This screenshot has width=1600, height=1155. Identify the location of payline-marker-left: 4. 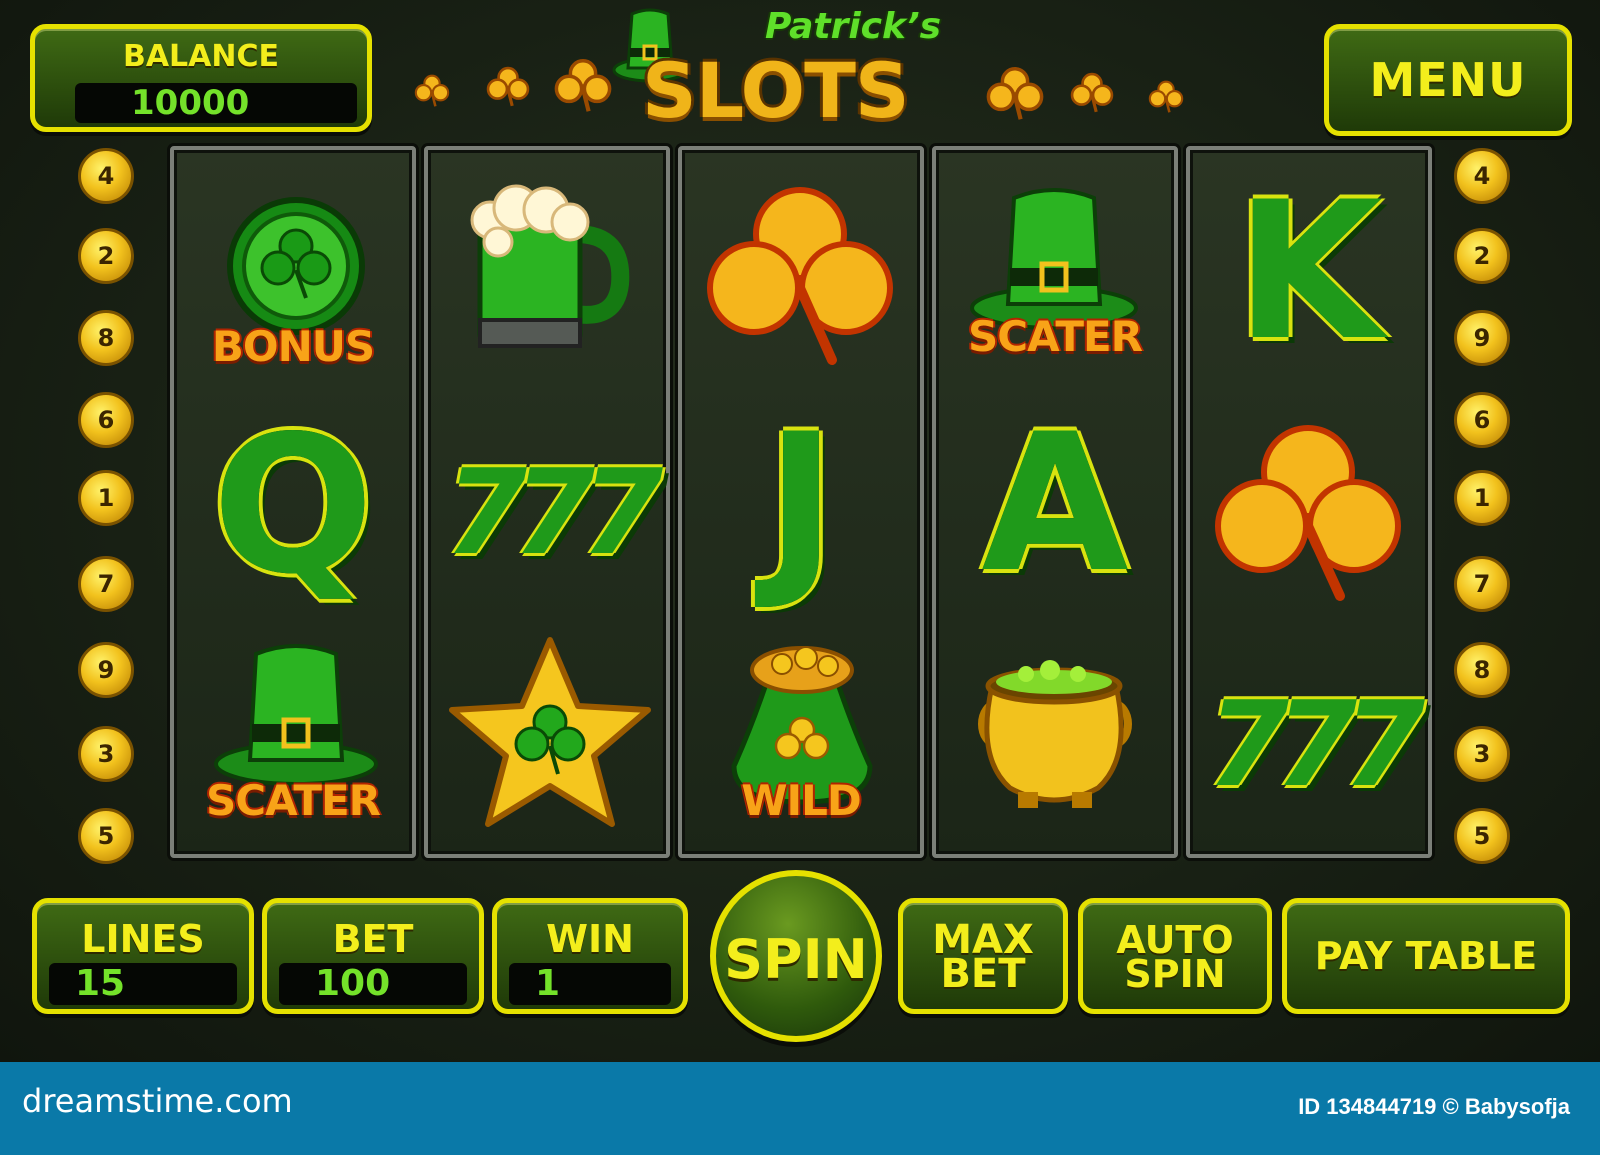
(106, 176).